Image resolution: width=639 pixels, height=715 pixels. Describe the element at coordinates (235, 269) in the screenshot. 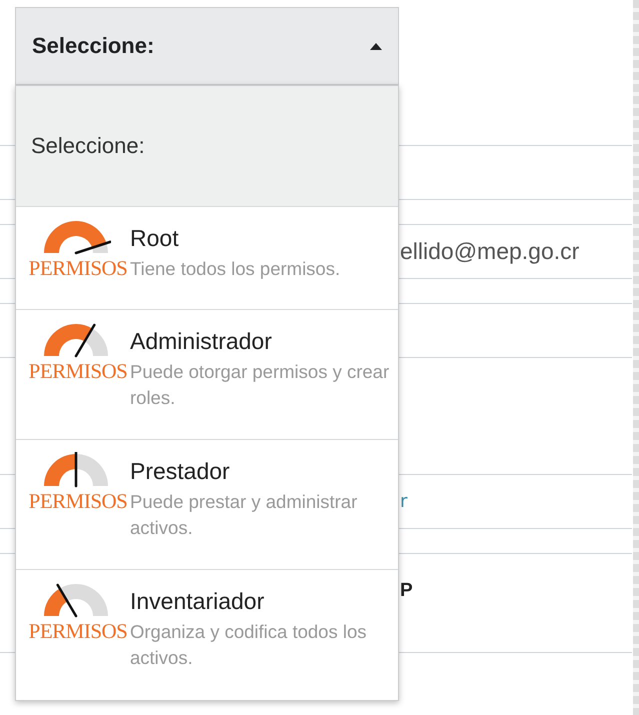

I see `option-description: Tiene todos los permisos.` at that location.